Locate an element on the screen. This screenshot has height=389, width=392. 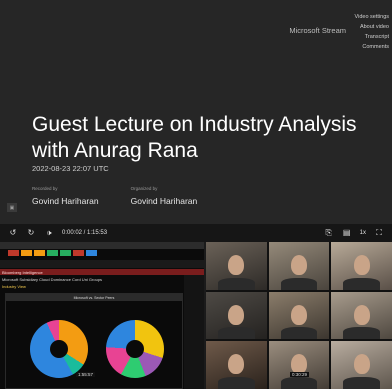
organized-by: Organized by Govind Hariharan is located at coordinates (164, 196).